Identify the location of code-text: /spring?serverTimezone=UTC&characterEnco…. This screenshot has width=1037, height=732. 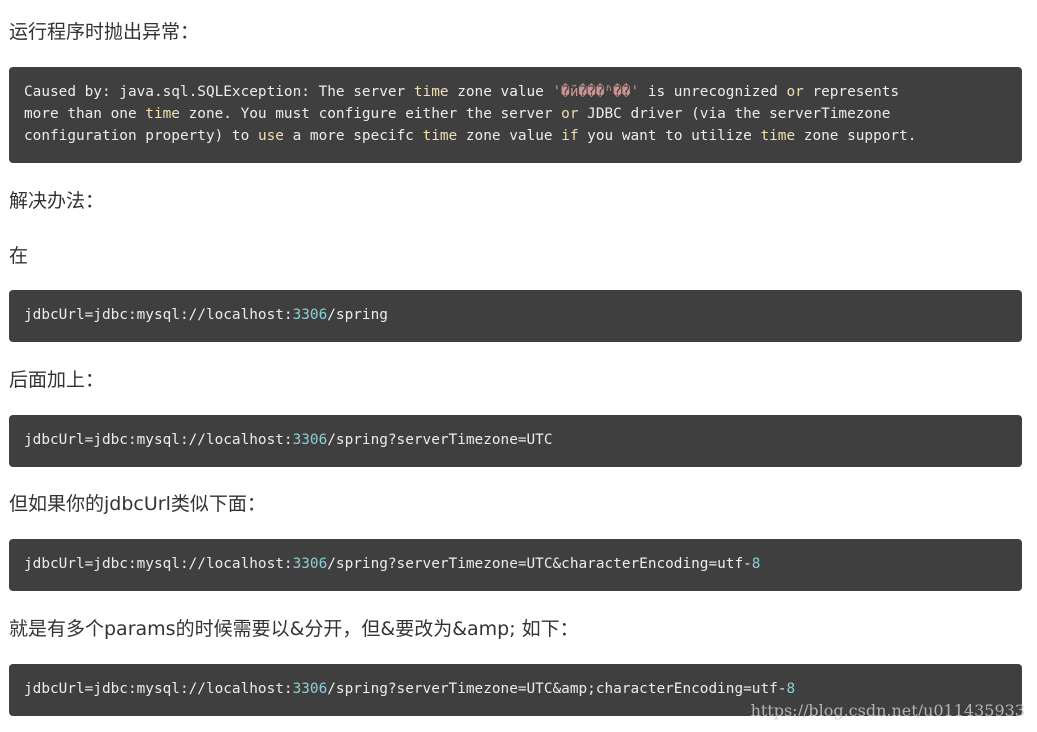
(539, 564).